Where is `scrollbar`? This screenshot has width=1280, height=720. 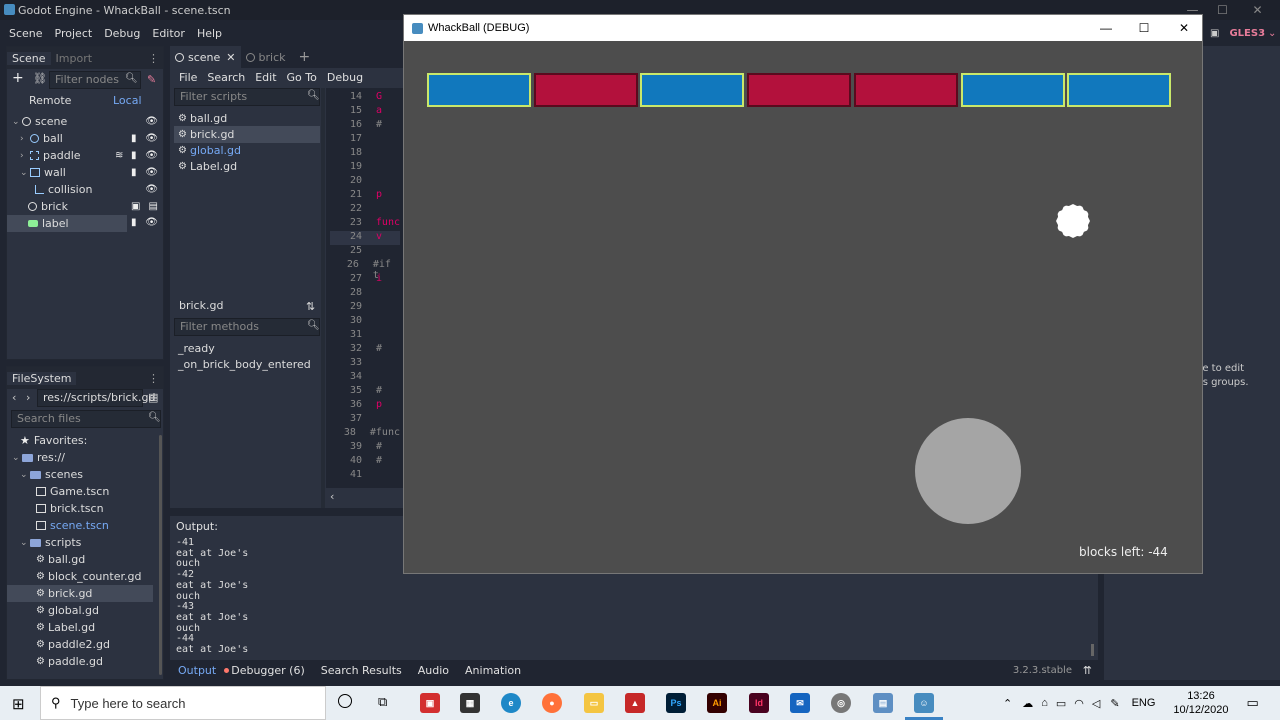
scrollbar is located at coordinates (160, 555).